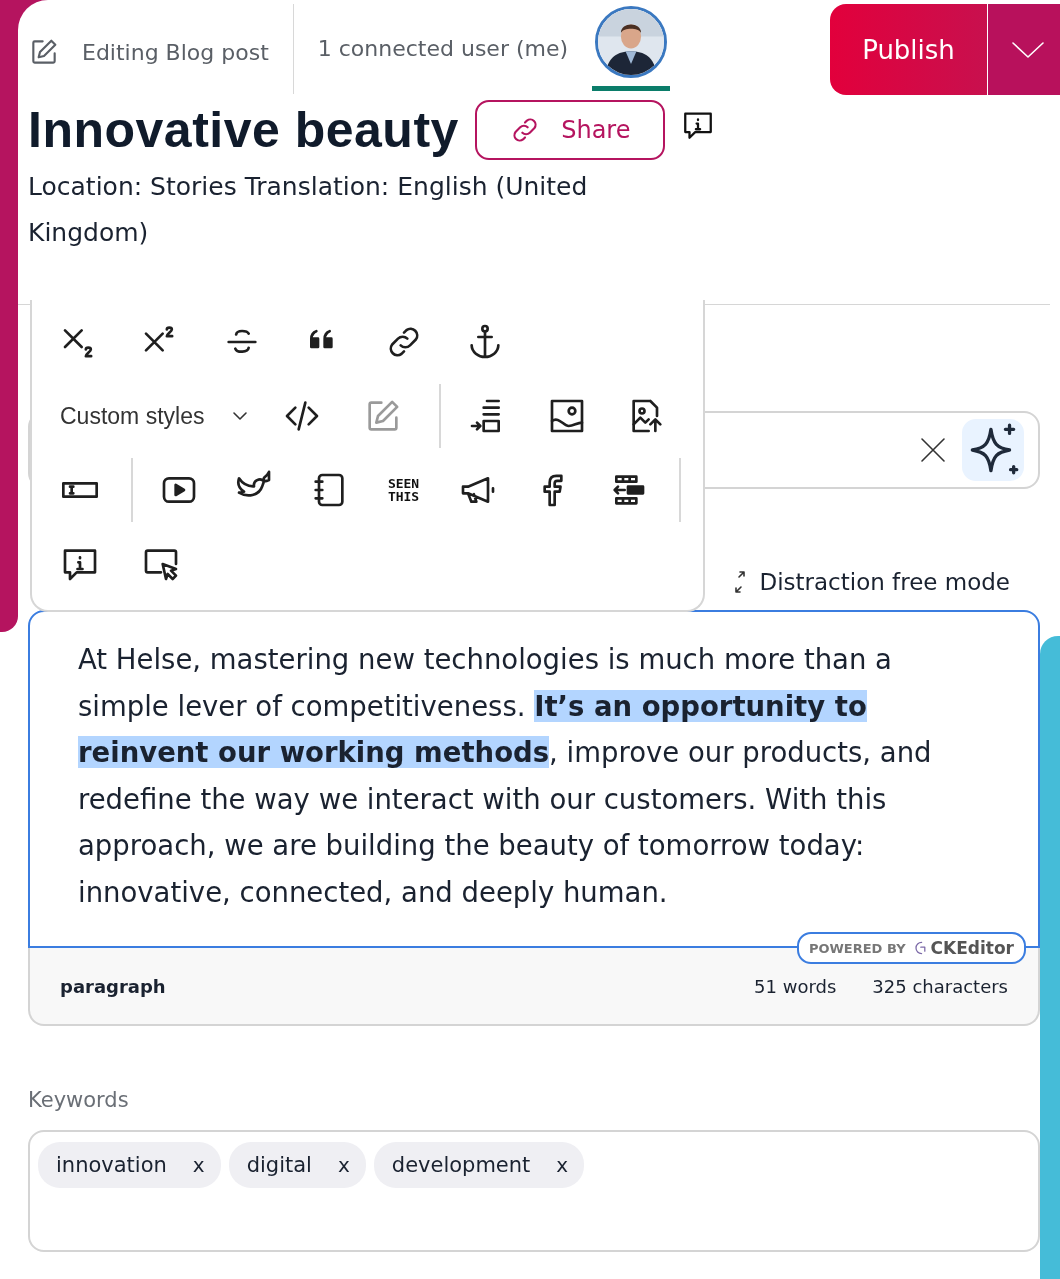 This screenshot has height=1279, width=1060. I want to click on keywords-label: Keywords, so click(79, 1100).